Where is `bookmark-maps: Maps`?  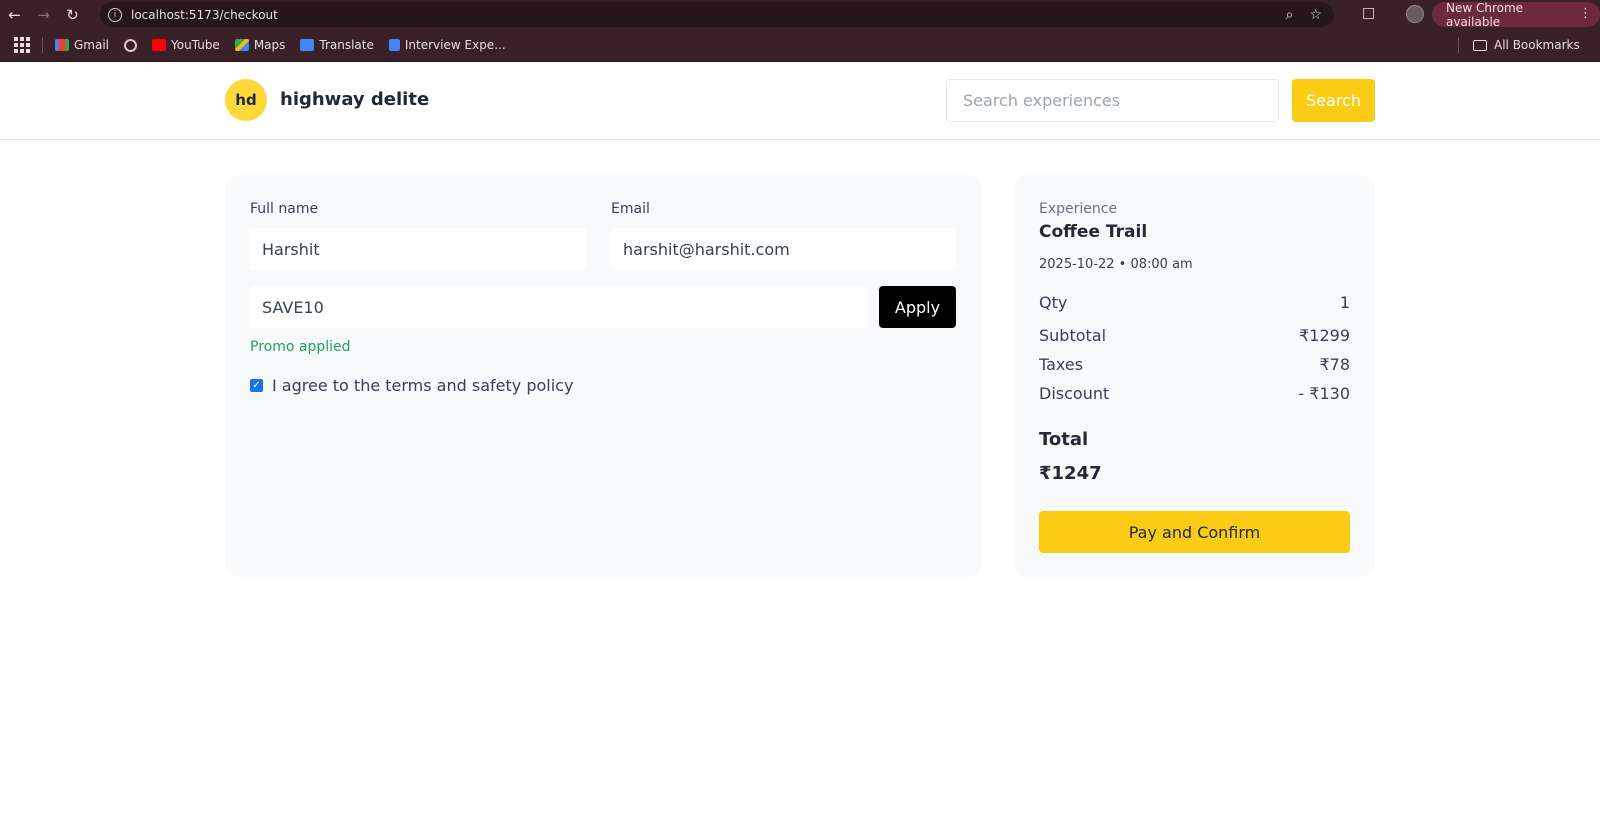
bookmark-maps: Maps is located at coordinates (260, 45).